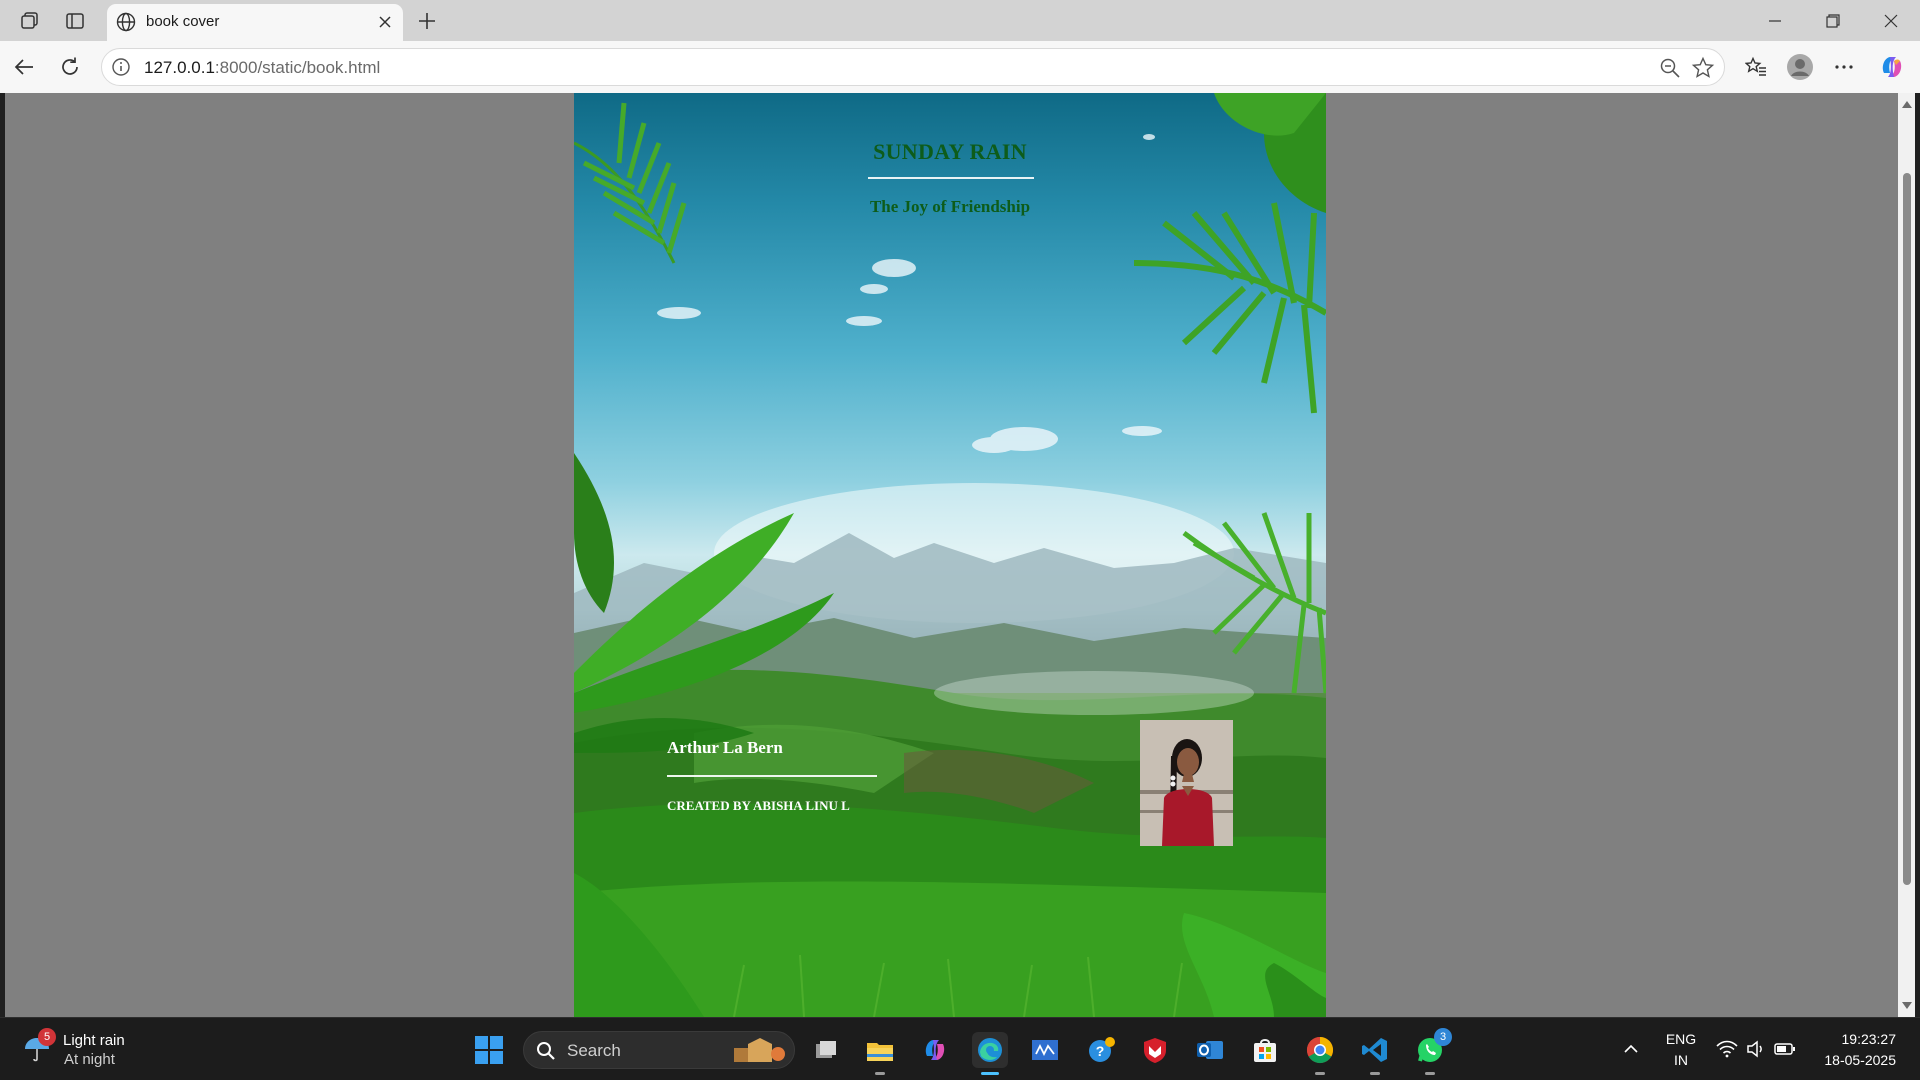 The image size is (1920, 1080). I want to click on tab-title: book cover, so click(183, 21).